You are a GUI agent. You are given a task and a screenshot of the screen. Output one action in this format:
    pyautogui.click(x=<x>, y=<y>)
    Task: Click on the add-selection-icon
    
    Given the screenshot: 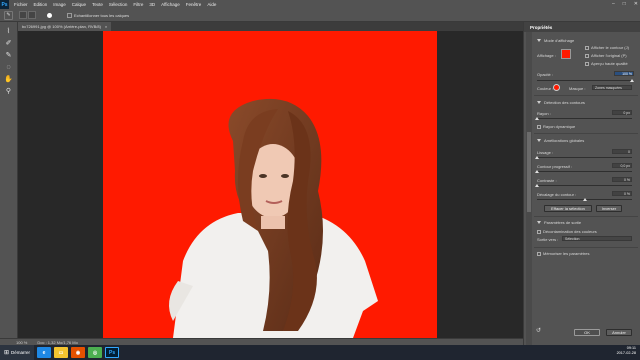 What is the action you would take?
    pyautogui.click(x=32, y=15)
    